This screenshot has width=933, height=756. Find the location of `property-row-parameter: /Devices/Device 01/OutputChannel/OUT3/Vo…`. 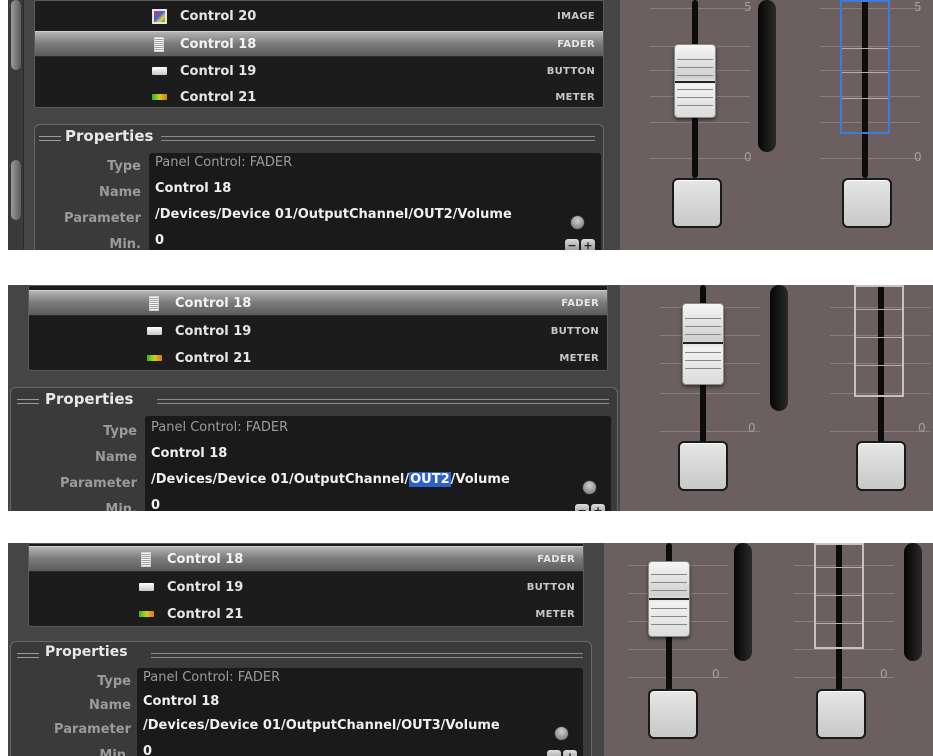

property-row-parameter: /Devices/Device 01/OutputChannel/OUT3/Vo… is located at coordinates (360, 730).